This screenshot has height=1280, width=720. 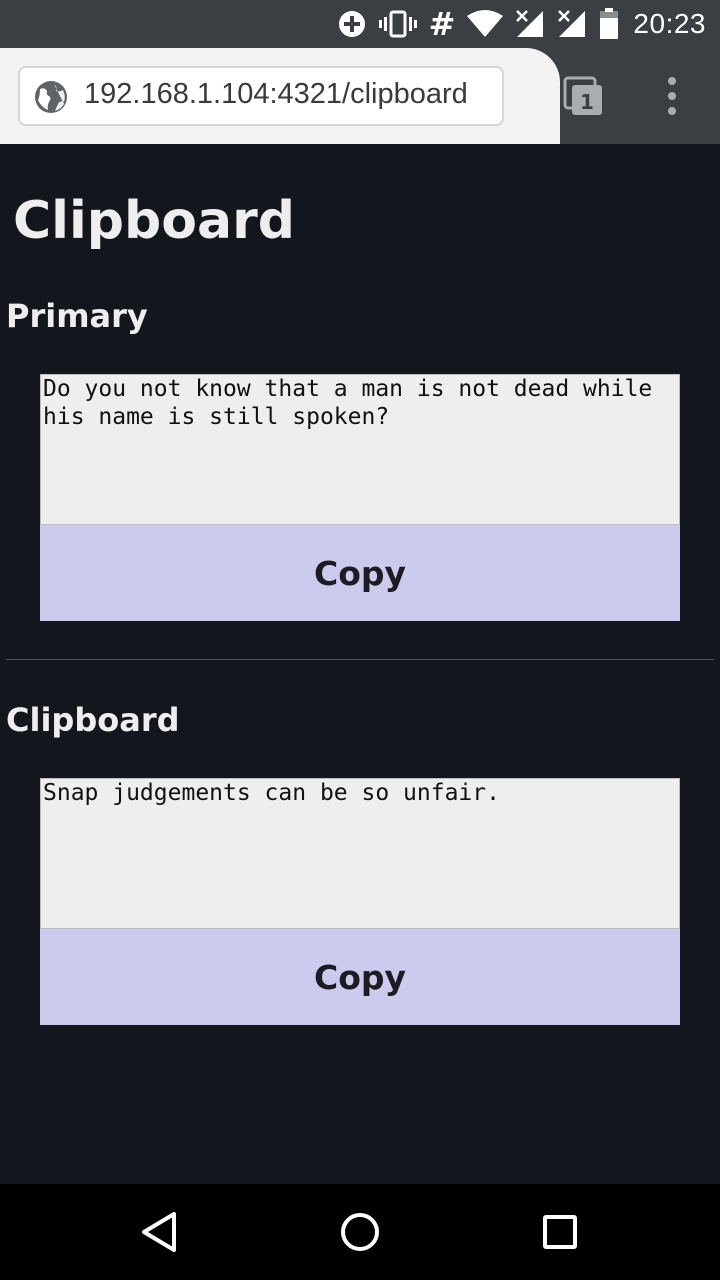 I want to click on battery-icon, so click(x=609, y=24).